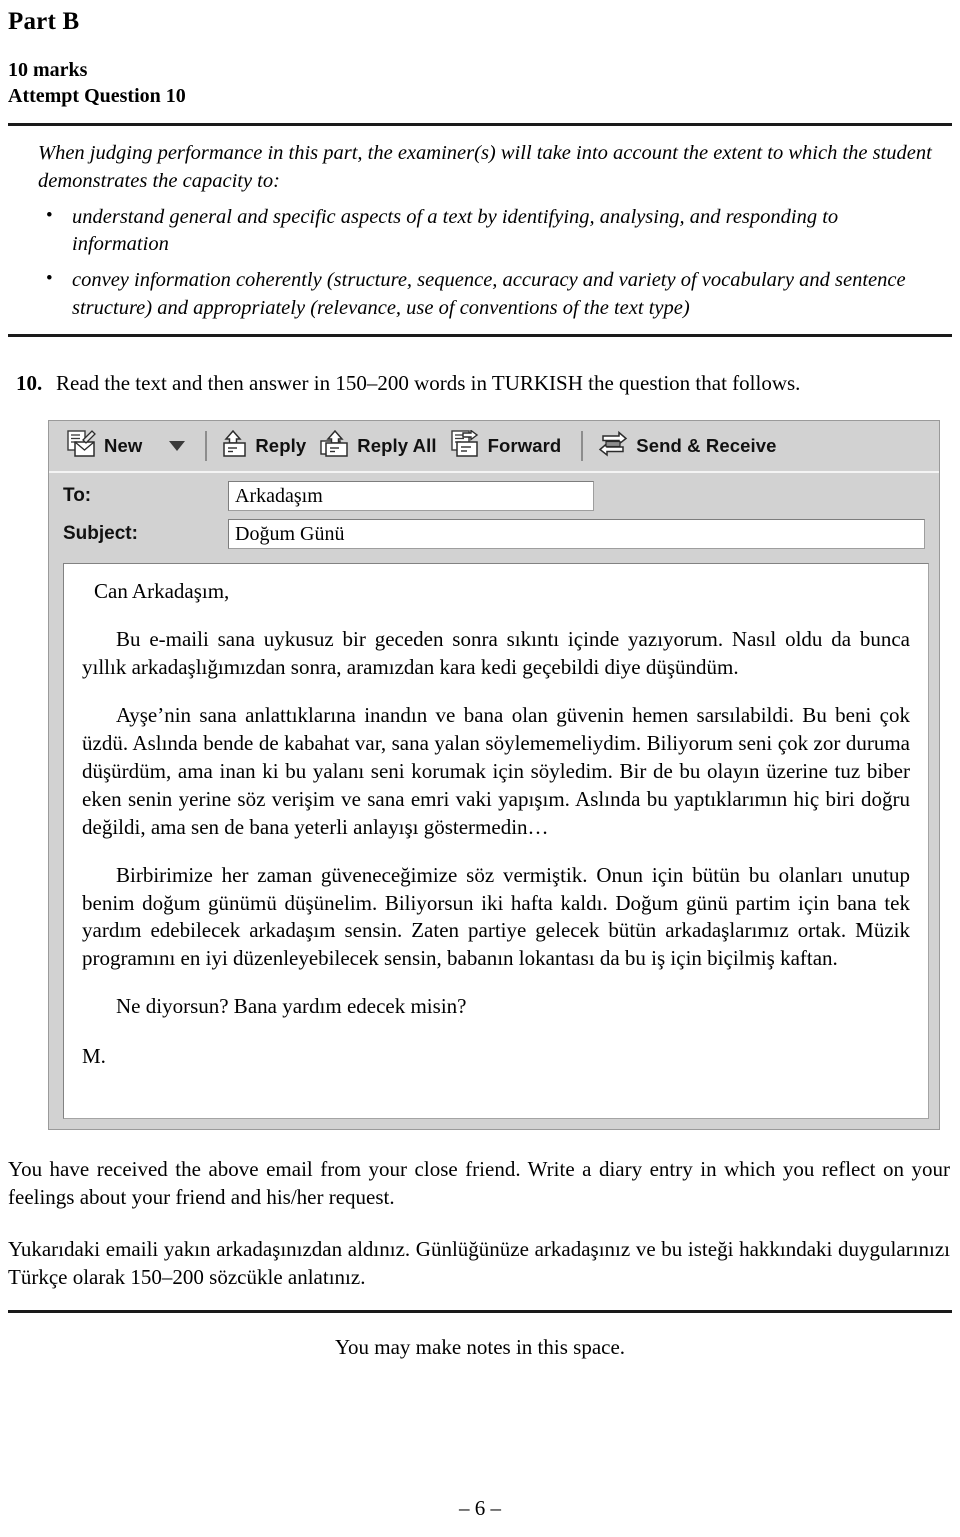  What do you see at coordinates (524, 446) in the screenshot?
I see `forward-button-label: Forward` at bounding box center [524, 446].